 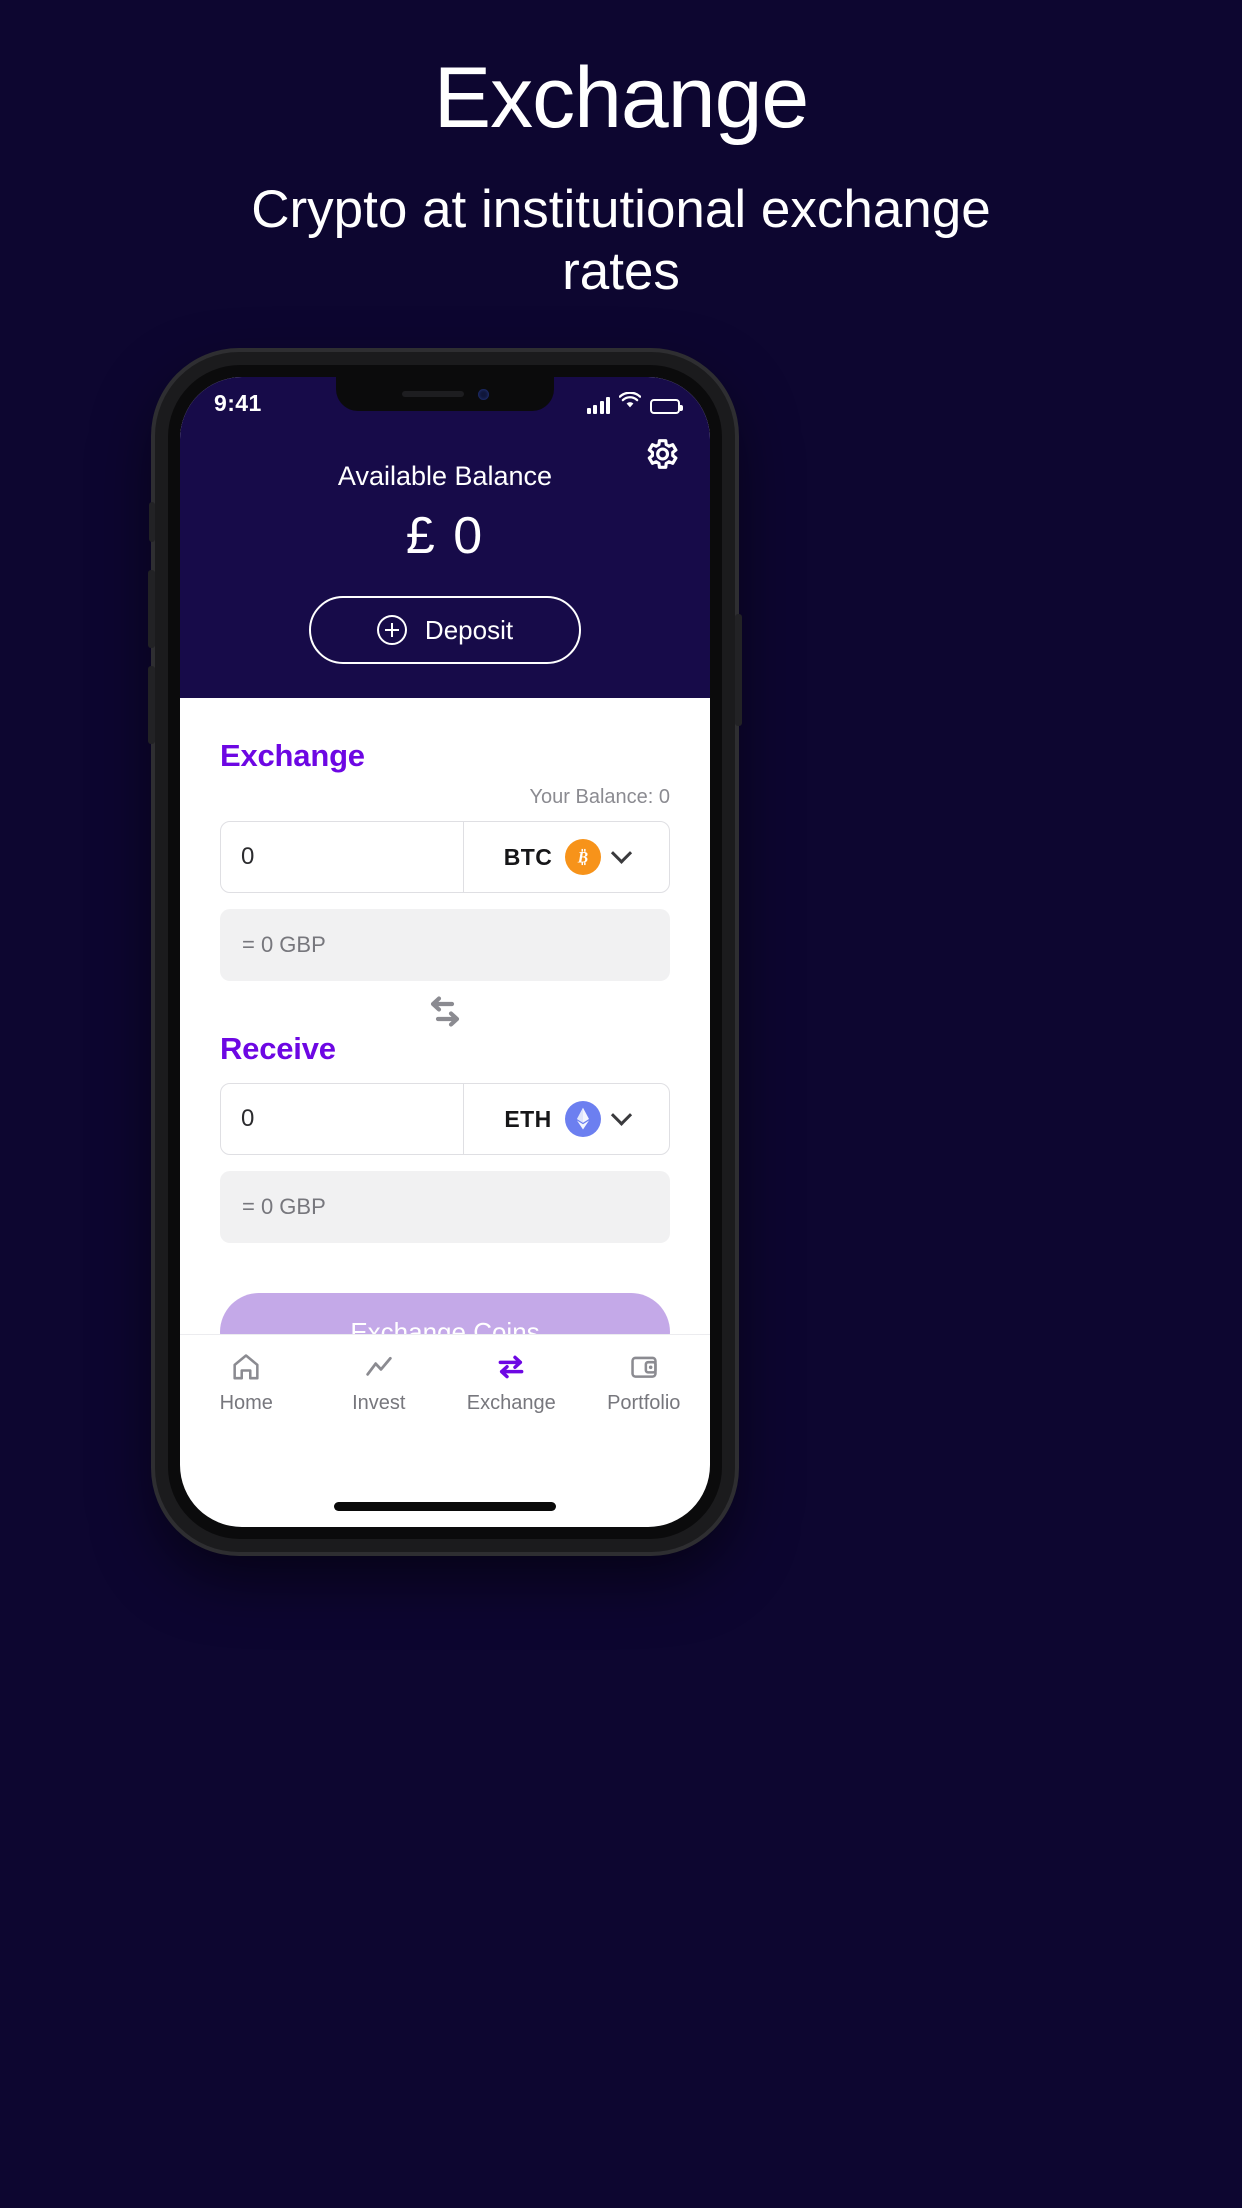 I want to click on exchange-arrows-icon, so click(x=511, y=1367).